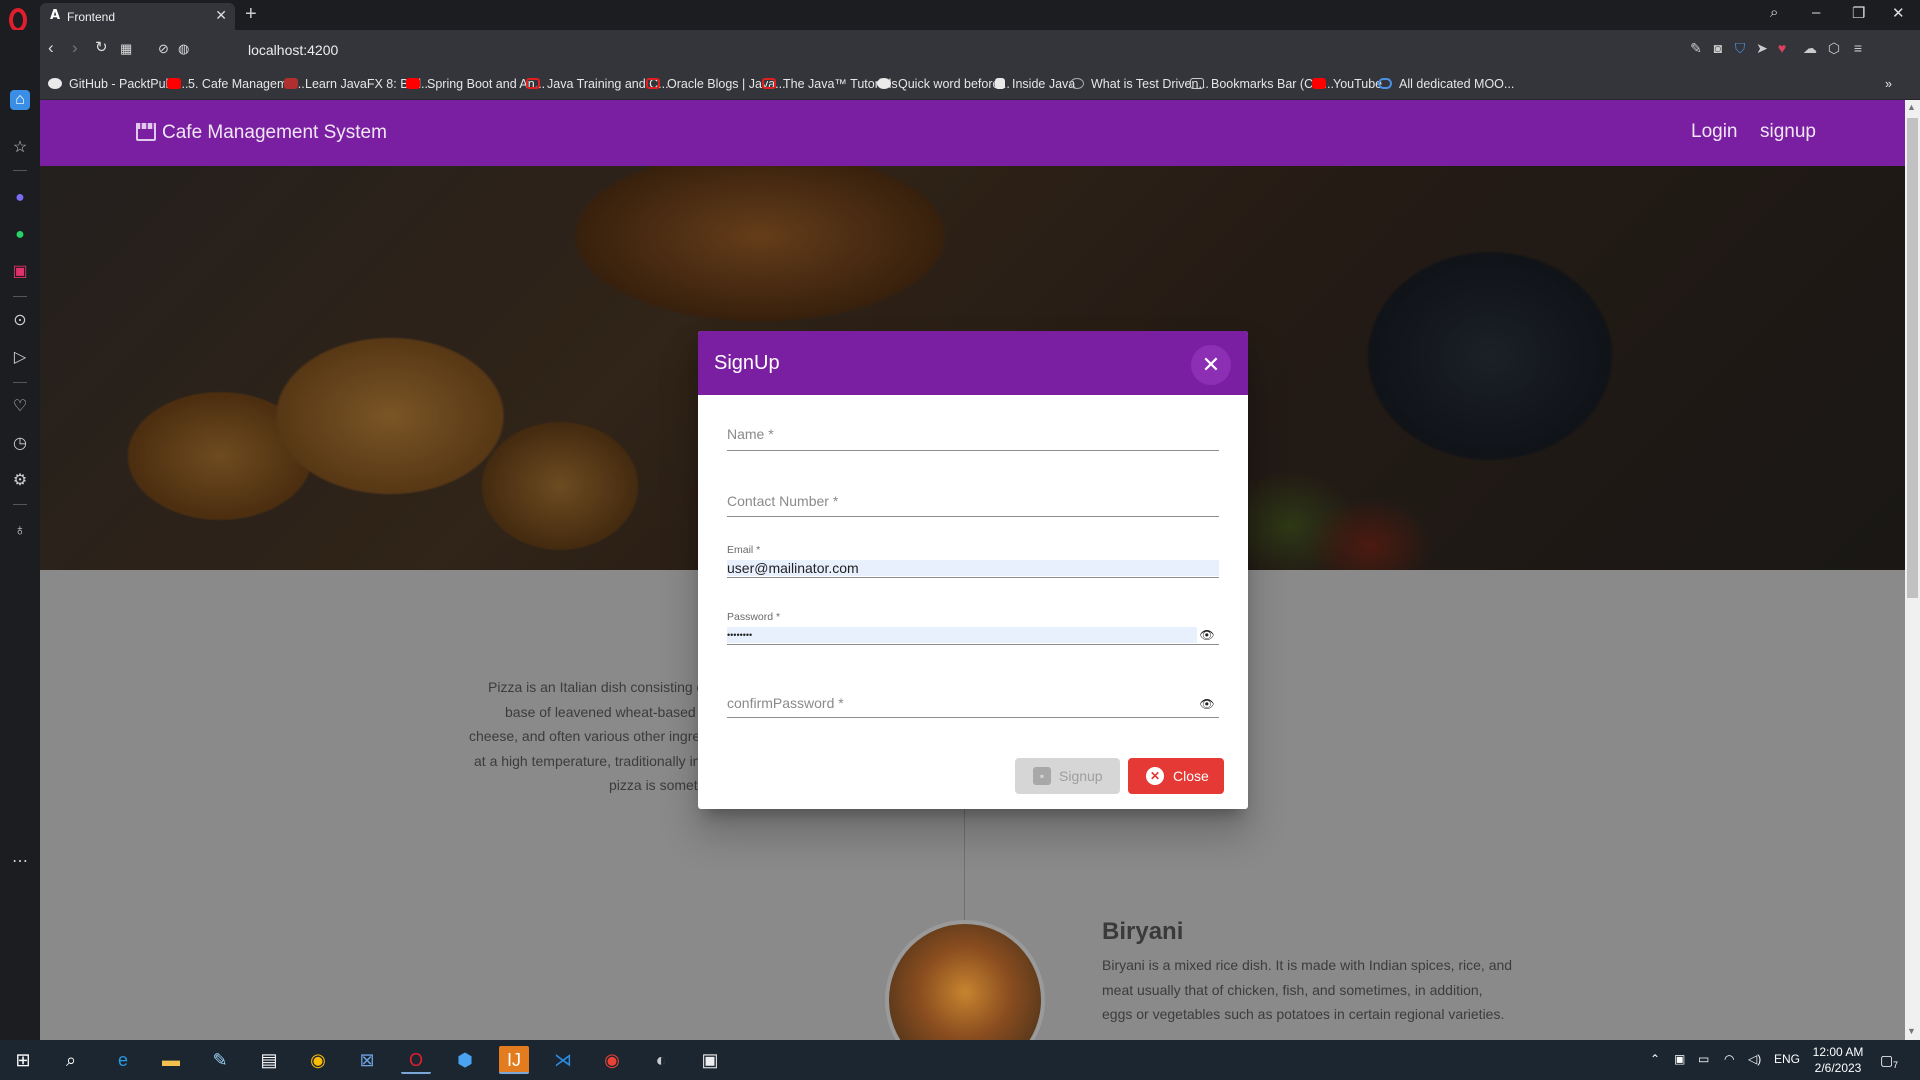 This screenshot has width=1920, height=1080. What do you see at coordinates (563, 1060) in the screenshot?
I see `vscode-icon: ⋊` at bounding box center [563, 1060].